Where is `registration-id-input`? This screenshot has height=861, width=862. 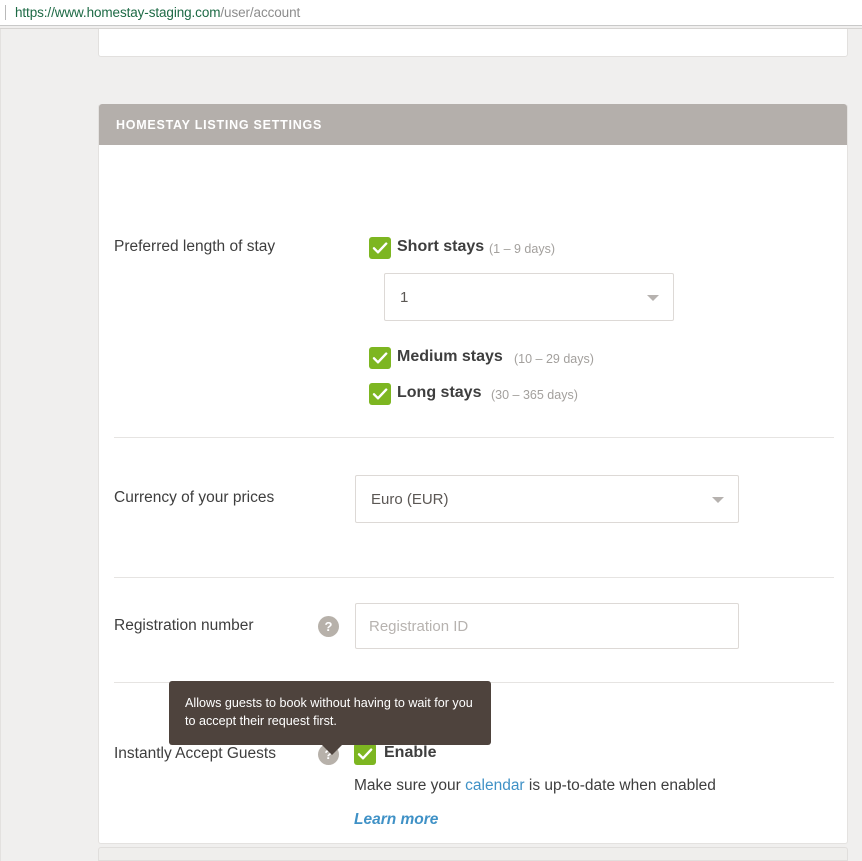 registration-id-input is located at coordinates (547, 626).